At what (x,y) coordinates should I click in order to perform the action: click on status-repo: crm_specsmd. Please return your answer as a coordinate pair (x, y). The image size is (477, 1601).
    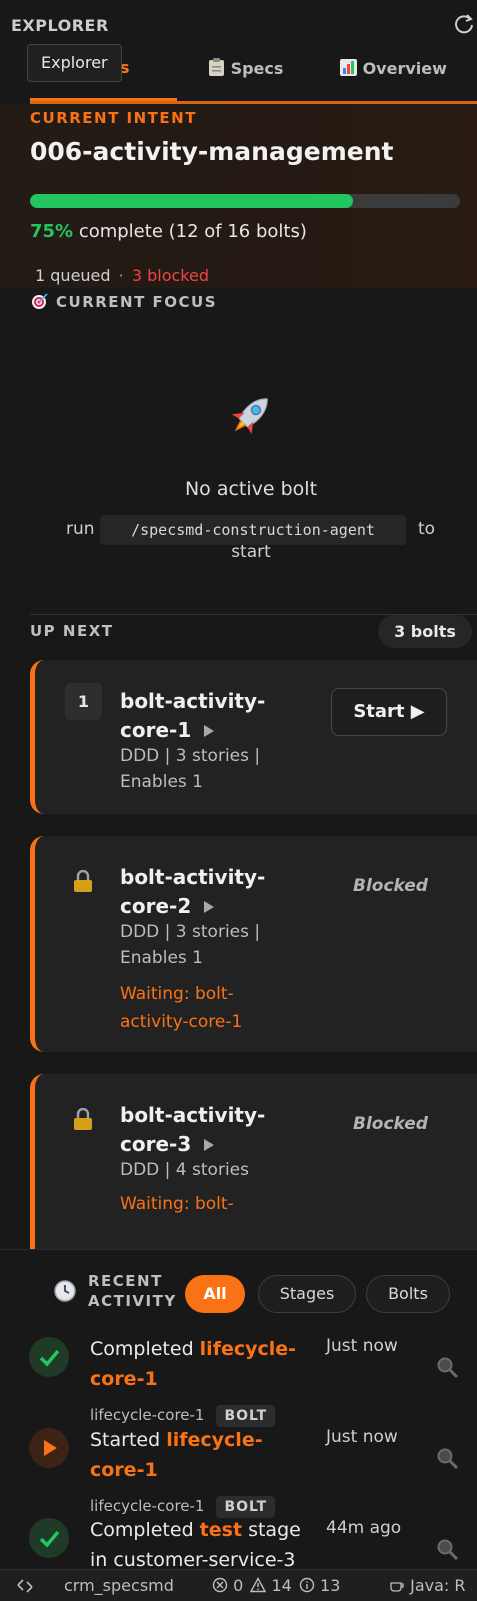
    Looking at the image, I should click on (119, 1585).